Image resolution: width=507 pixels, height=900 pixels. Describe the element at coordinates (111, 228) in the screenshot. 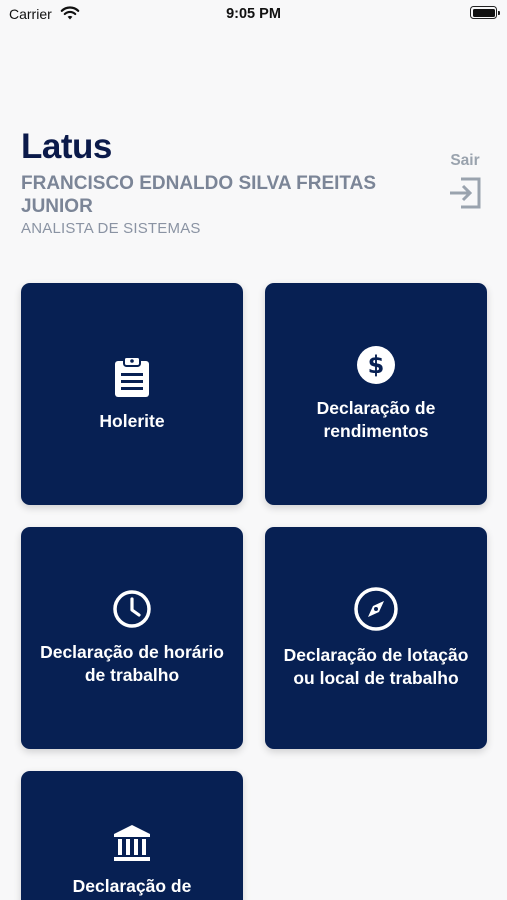

I see `user-role: ANALISTA DE SISTEMAS` at that location.